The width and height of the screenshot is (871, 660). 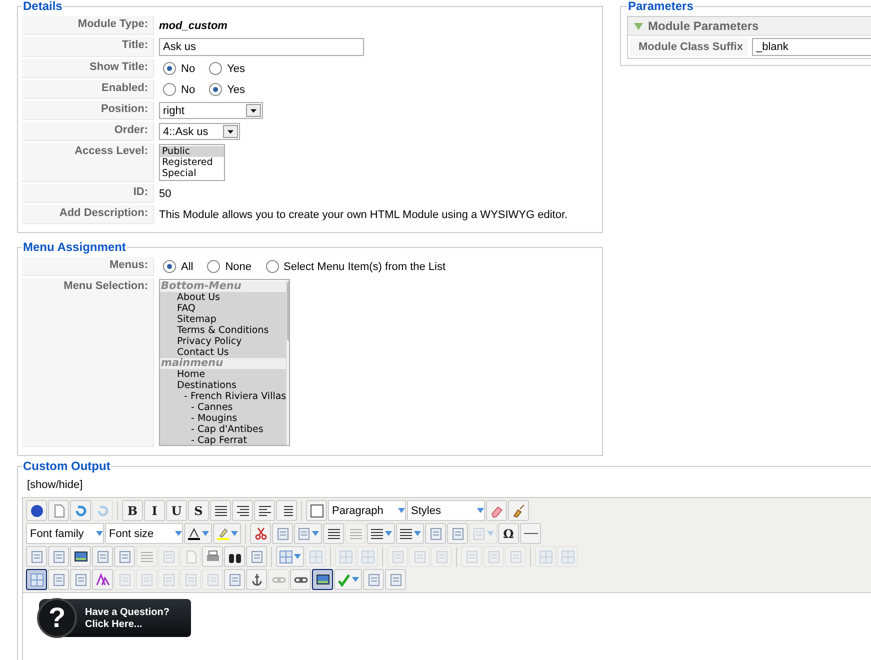 What do you see at coordinates (223, 429) in the screenshot?
I see `menu-item-option: - Cap d'Antibes` at bounding box center [223, 429].